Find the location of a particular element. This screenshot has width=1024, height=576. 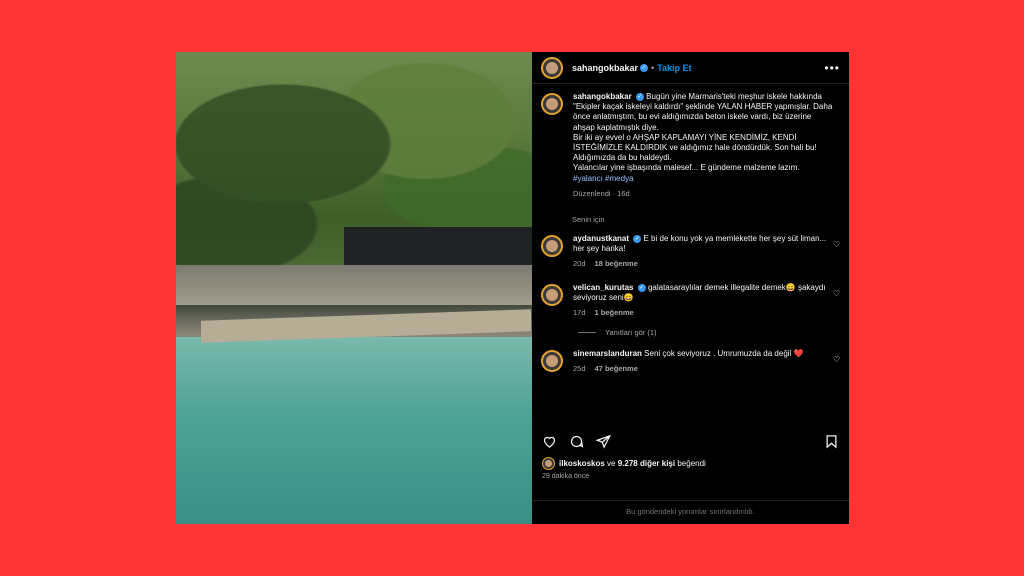

photo-fence is located at coordinates (438, 248).